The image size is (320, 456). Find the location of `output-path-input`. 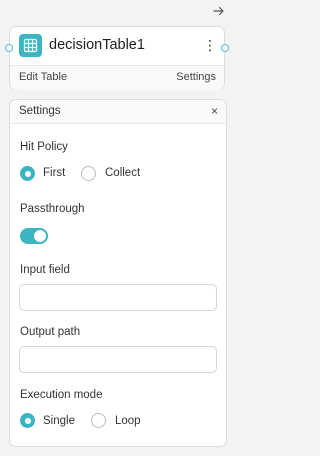

output-path-input is located at coordinates (118, 359).